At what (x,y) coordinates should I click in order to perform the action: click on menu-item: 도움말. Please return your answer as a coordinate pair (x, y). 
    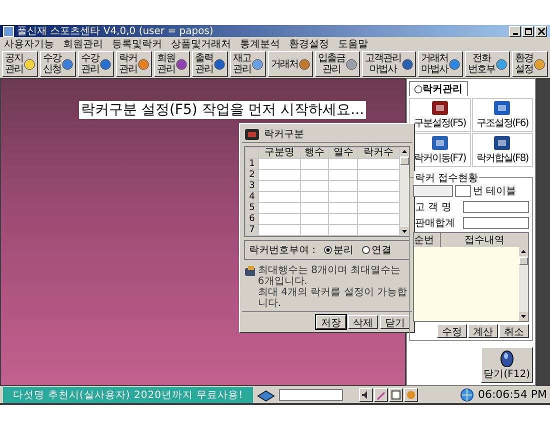
    Looking at the image, I should click on (353, 43).